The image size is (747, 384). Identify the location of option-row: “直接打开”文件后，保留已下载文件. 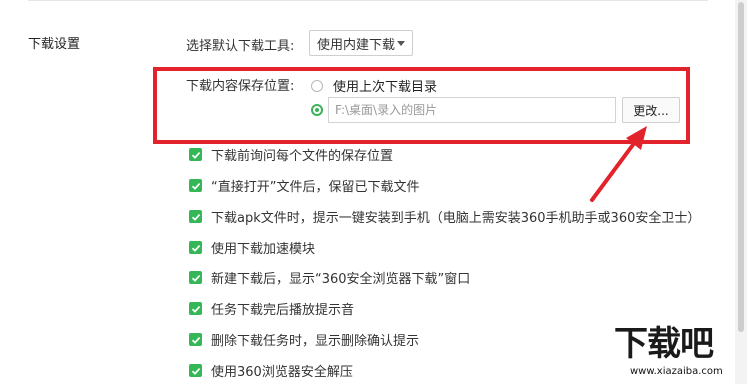
(304, 185).